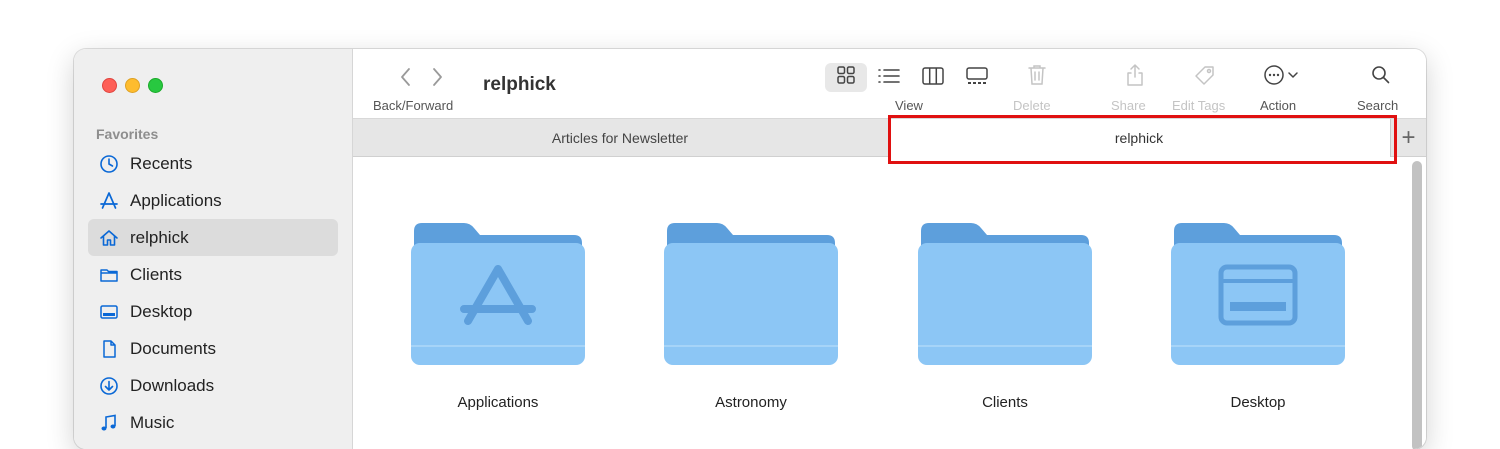  Describe the element at coordinates (109, 386) in the screenshot. I see `download-icon` at that location.